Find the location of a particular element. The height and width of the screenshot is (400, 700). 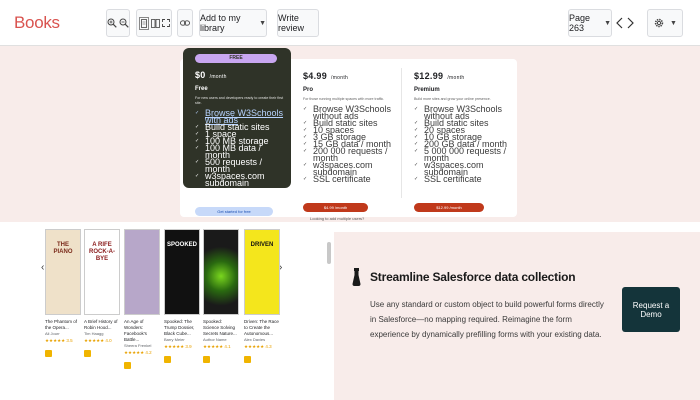

write-review-button: Write review is located at coordinates (298, 23).